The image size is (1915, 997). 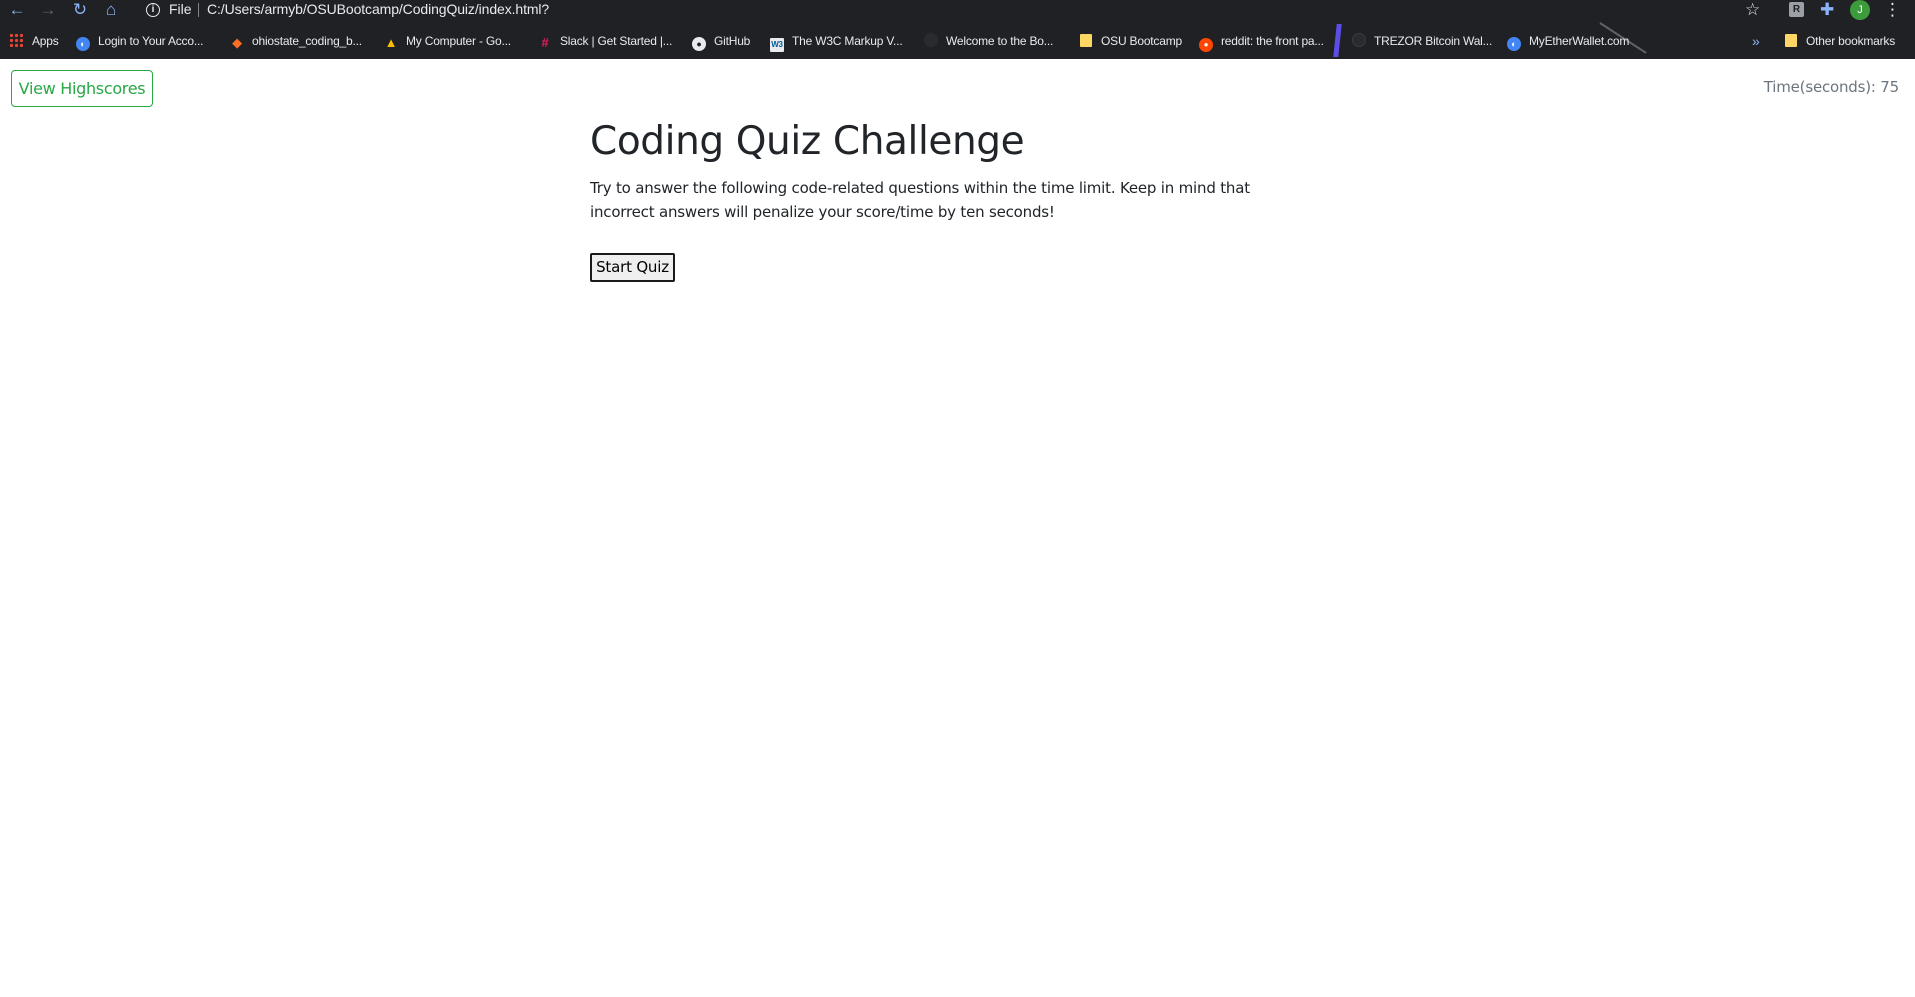 What do you see at coordinates (1851, 41) in the screenshot?
I see `other-bookmarks-label: Other bookmarks` at bounding box center [1851, 41].